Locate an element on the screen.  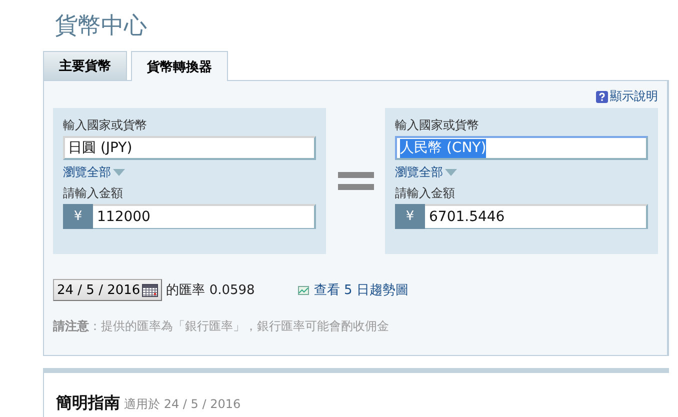
tab: 主要貨幣 is located at coordinates (85, 65).